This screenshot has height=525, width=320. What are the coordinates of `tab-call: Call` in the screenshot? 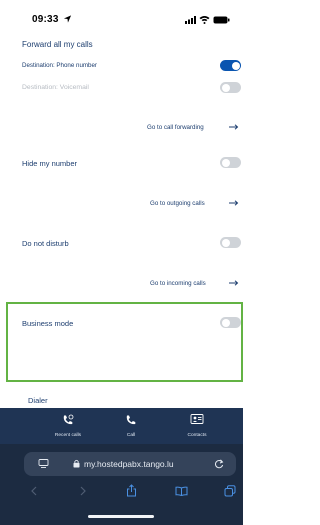 It's located at (131, 426).